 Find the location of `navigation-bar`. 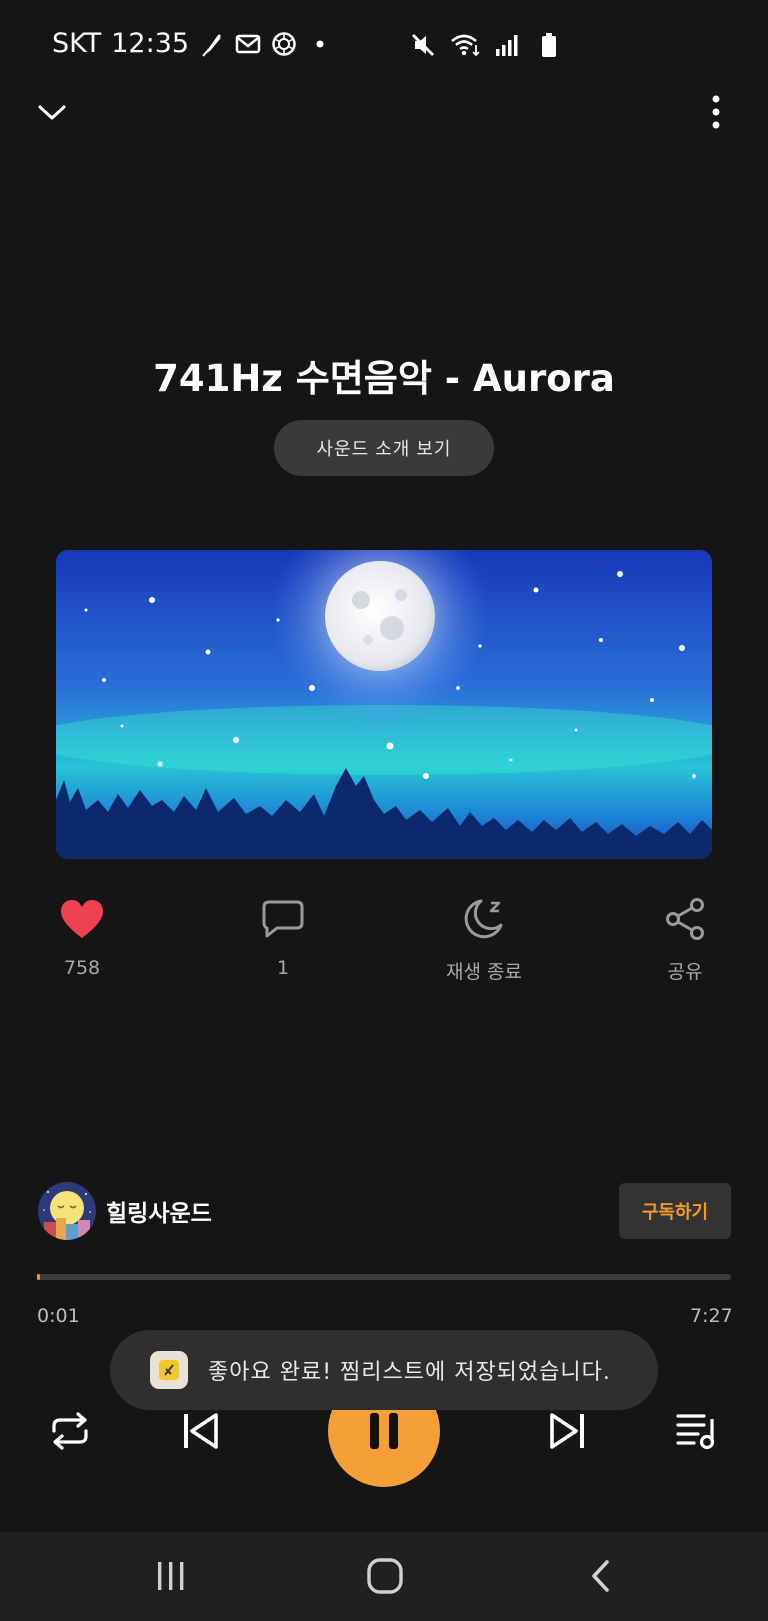

navigation-bar is located at coordinates (384, 1576).